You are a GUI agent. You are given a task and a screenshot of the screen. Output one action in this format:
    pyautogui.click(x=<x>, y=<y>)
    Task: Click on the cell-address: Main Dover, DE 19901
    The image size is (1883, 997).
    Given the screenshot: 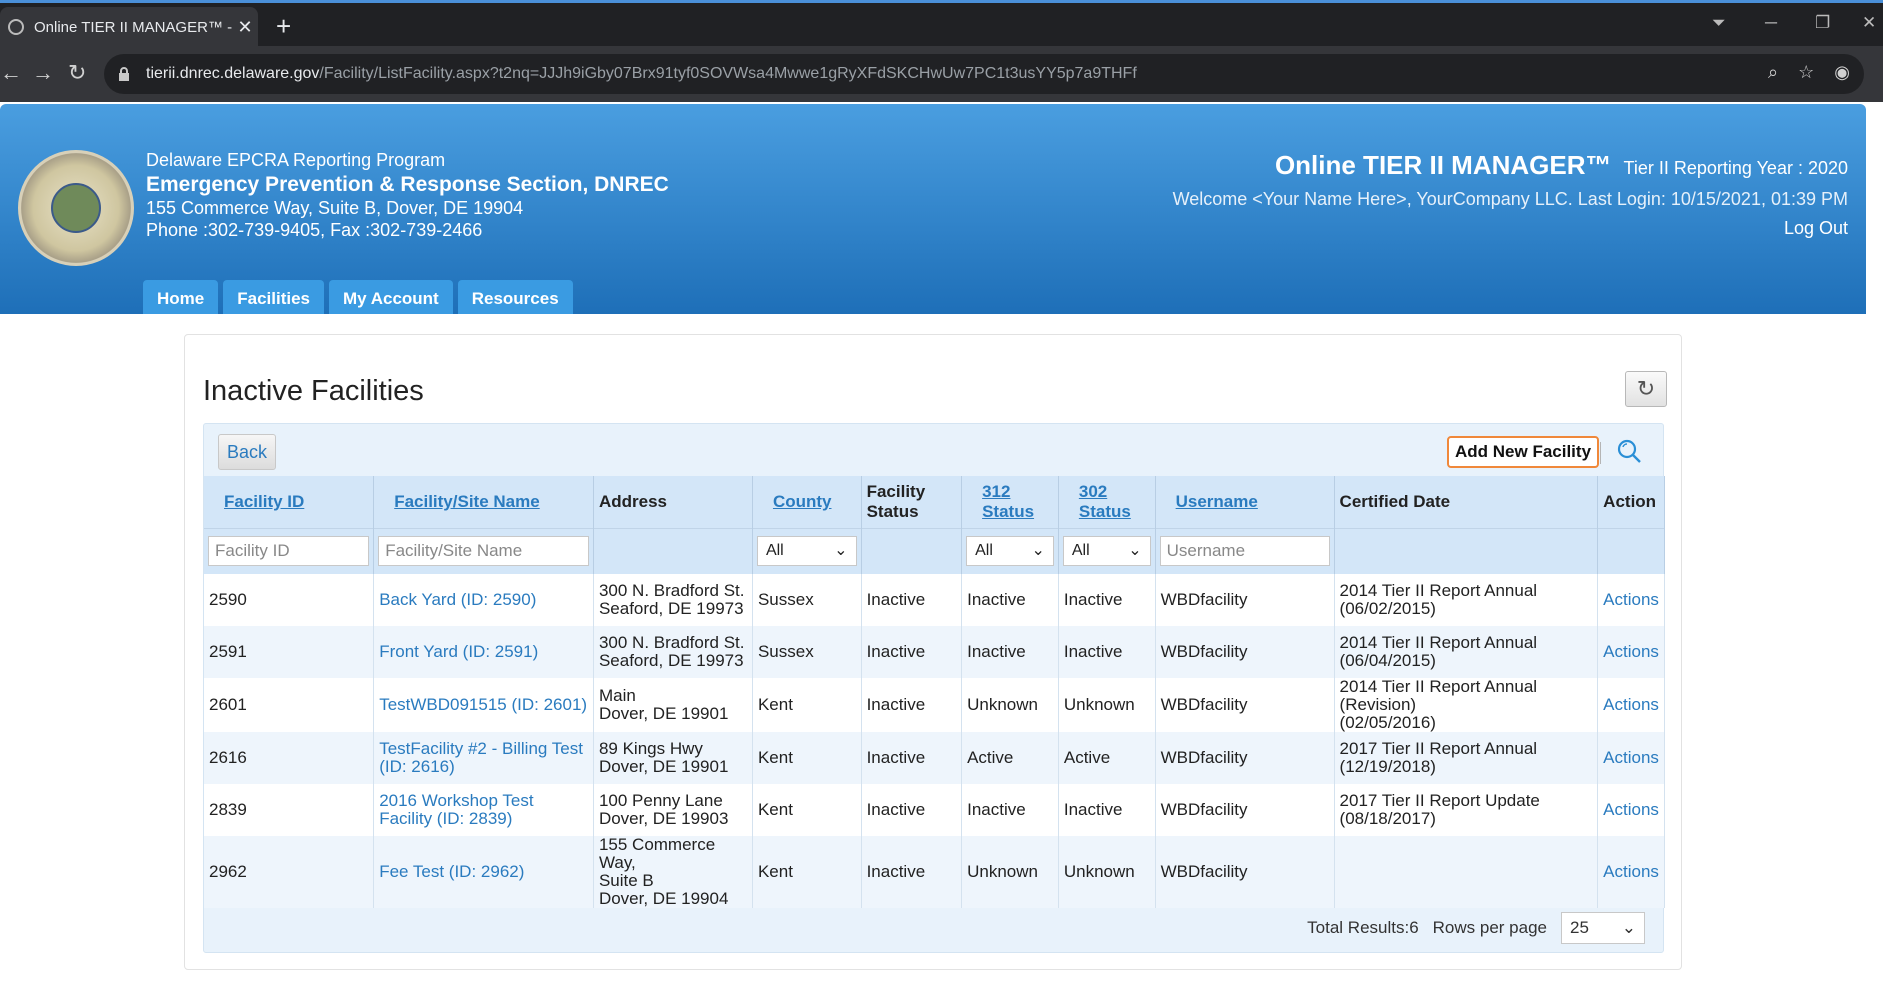 What is the action you would take?
    pyautogui.click(x=673, y=705)
    